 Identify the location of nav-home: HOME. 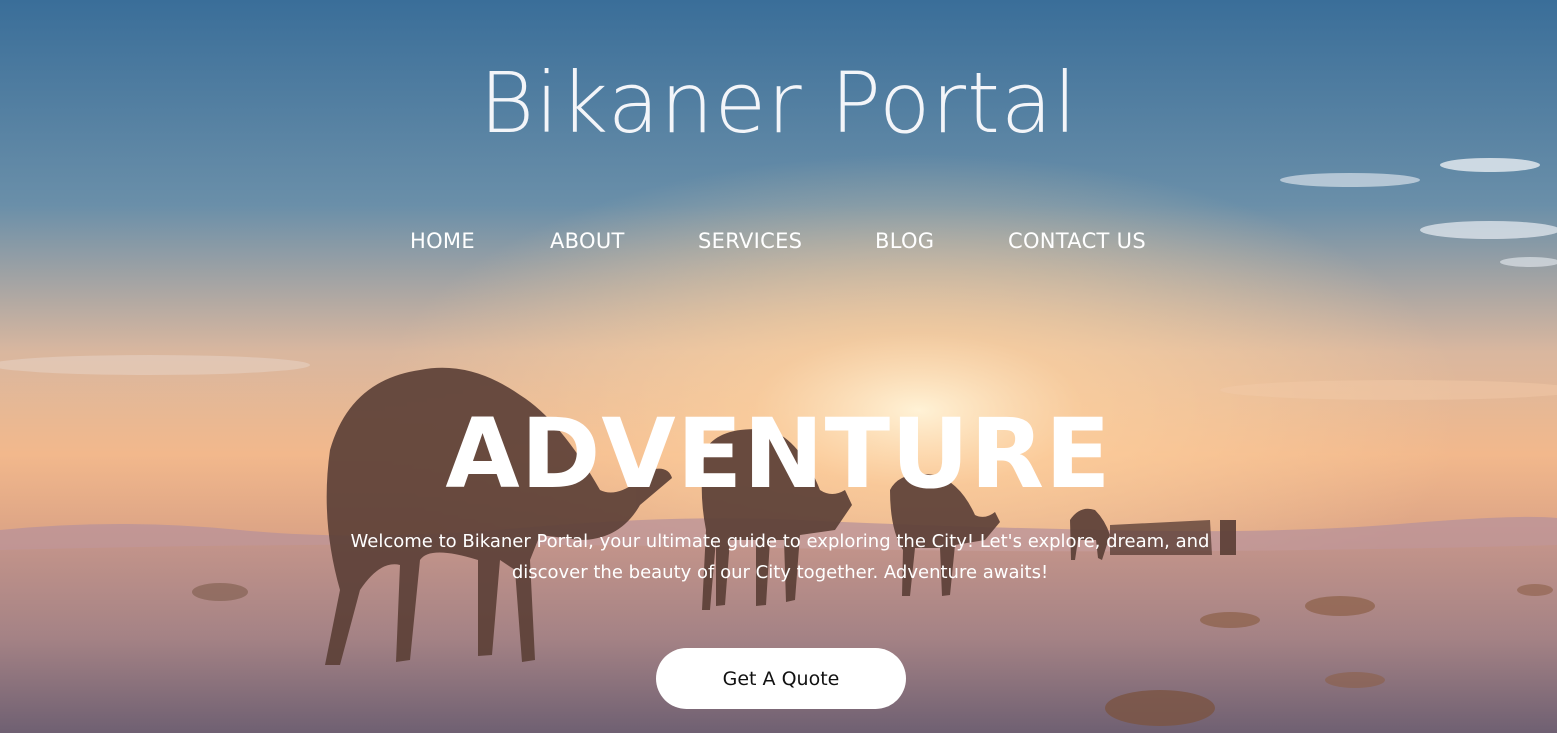
(442, 241).